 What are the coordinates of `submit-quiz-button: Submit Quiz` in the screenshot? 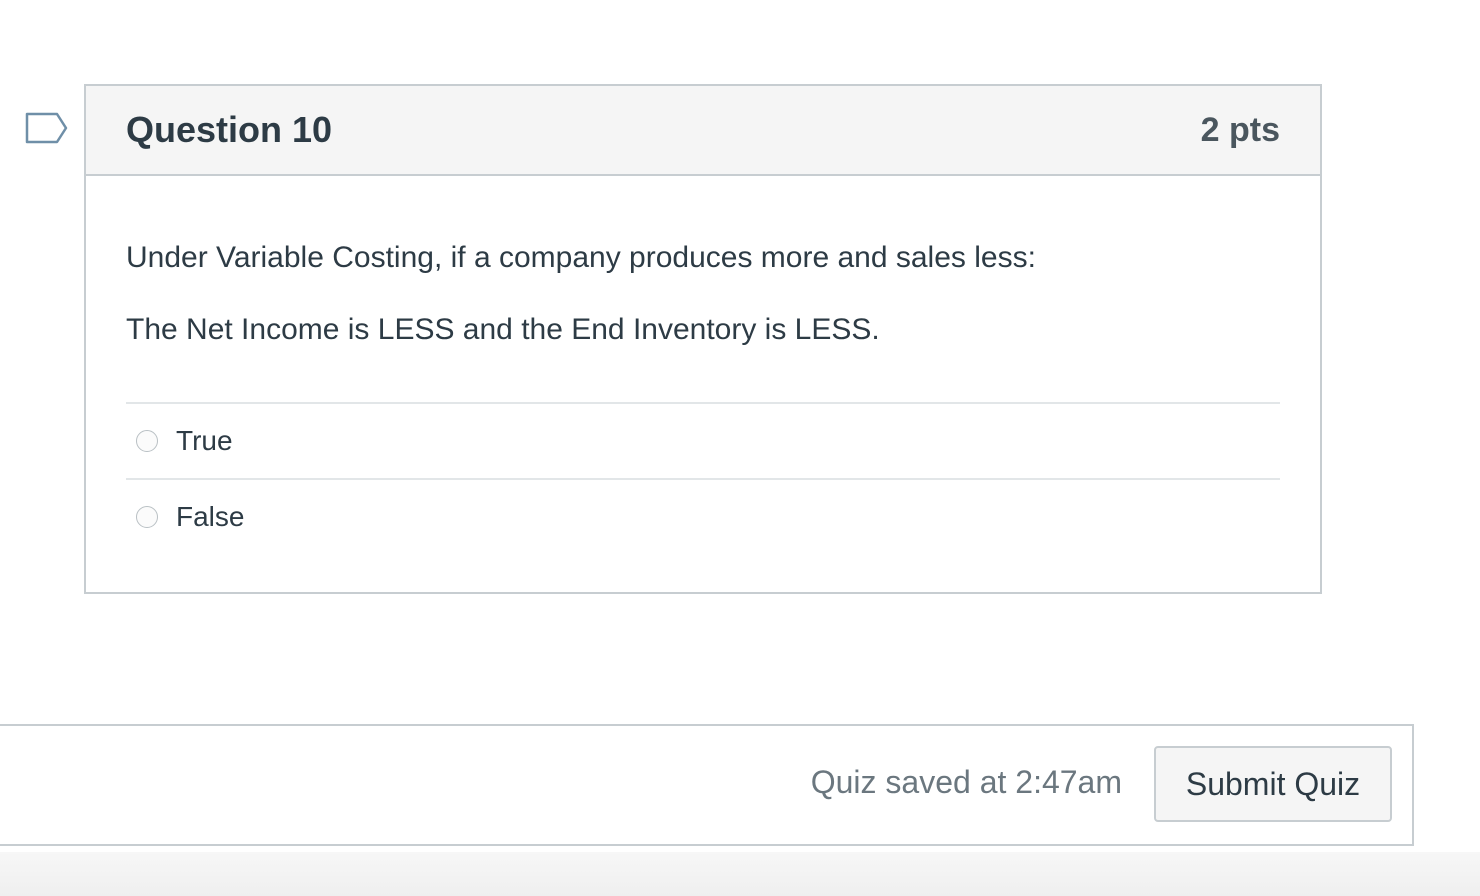 It's located at (1273, 784).